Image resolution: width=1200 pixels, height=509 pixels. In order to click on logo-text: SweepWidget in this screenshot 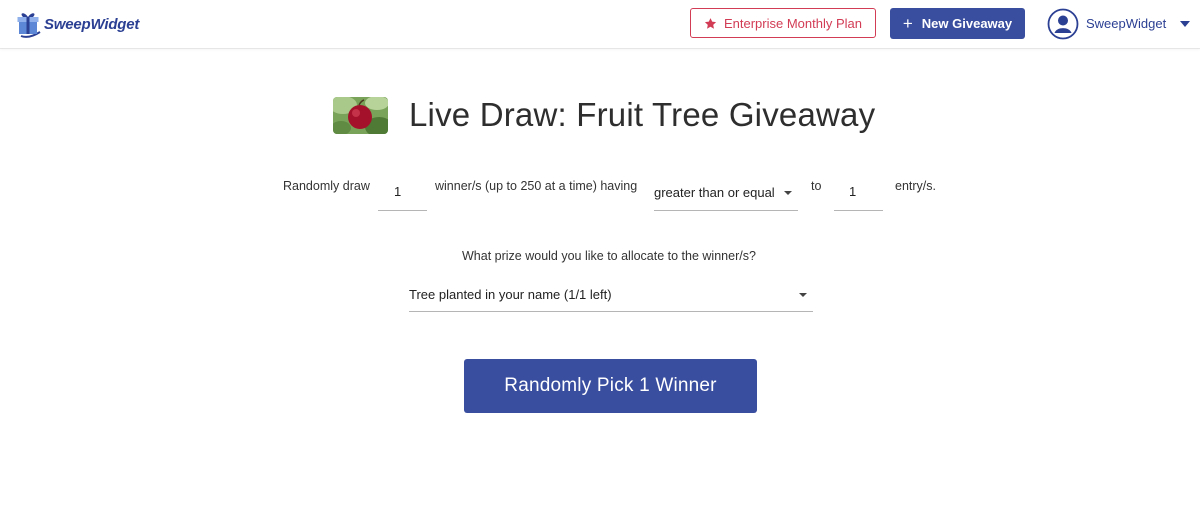, I will do `click(92, 24)`.